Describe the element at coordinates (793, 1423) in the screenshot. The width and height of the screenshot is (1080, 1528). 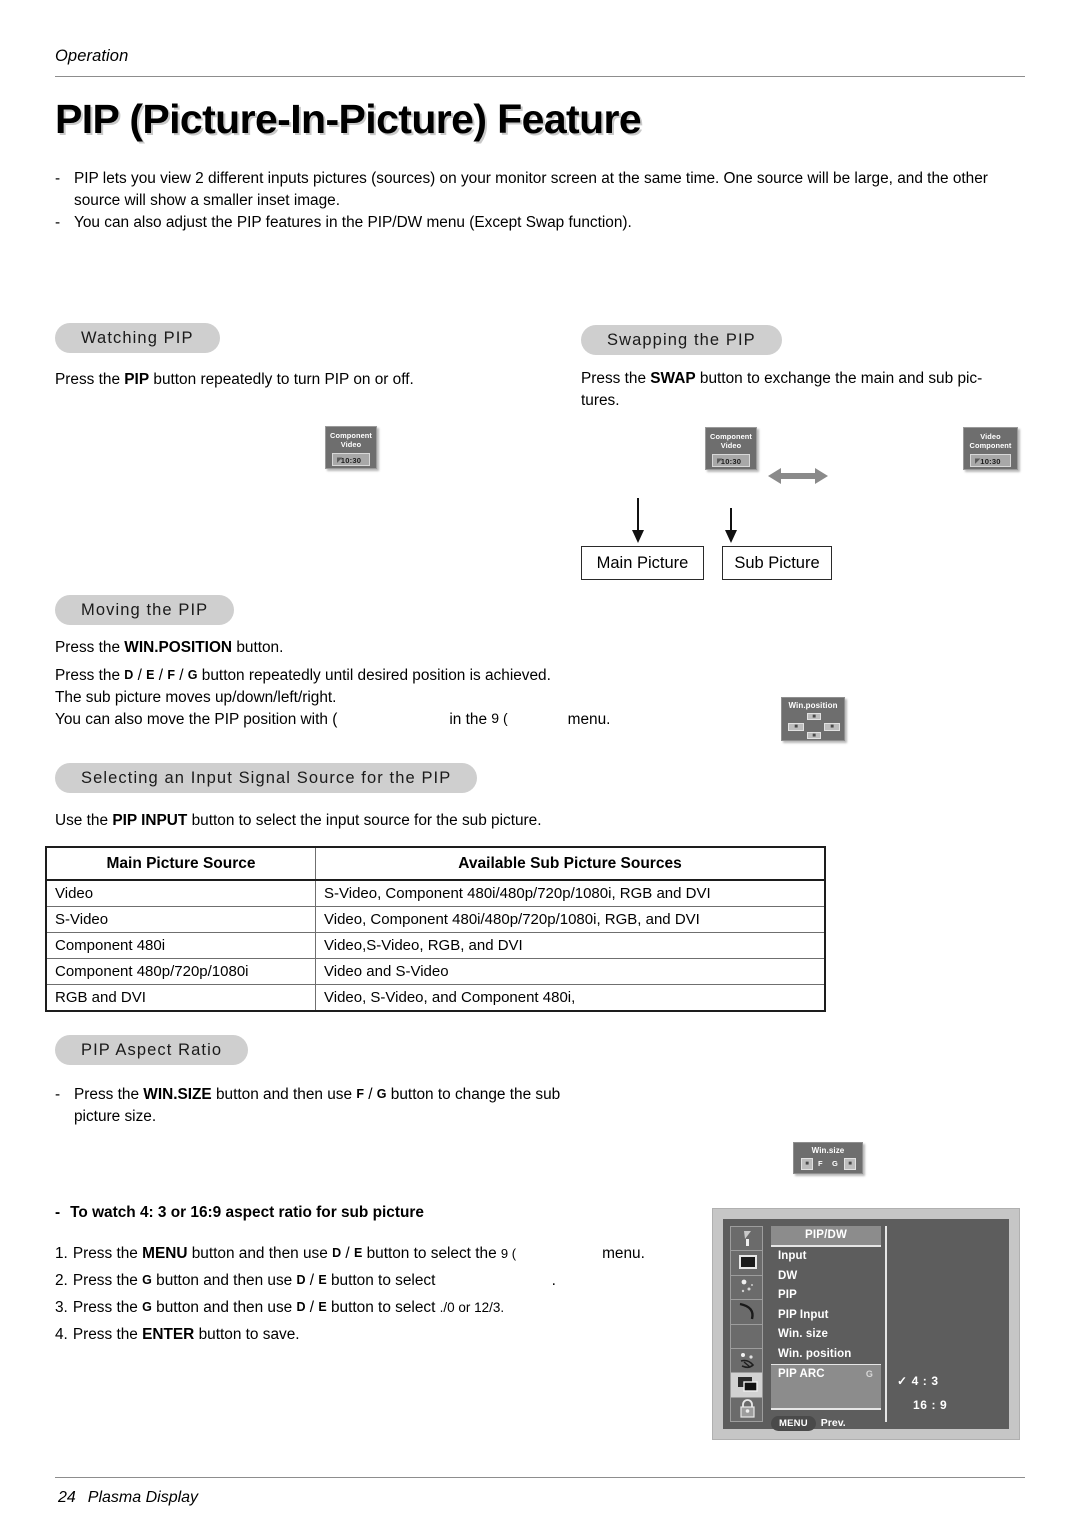
I see `osd-menu-button: MENU` at that location.